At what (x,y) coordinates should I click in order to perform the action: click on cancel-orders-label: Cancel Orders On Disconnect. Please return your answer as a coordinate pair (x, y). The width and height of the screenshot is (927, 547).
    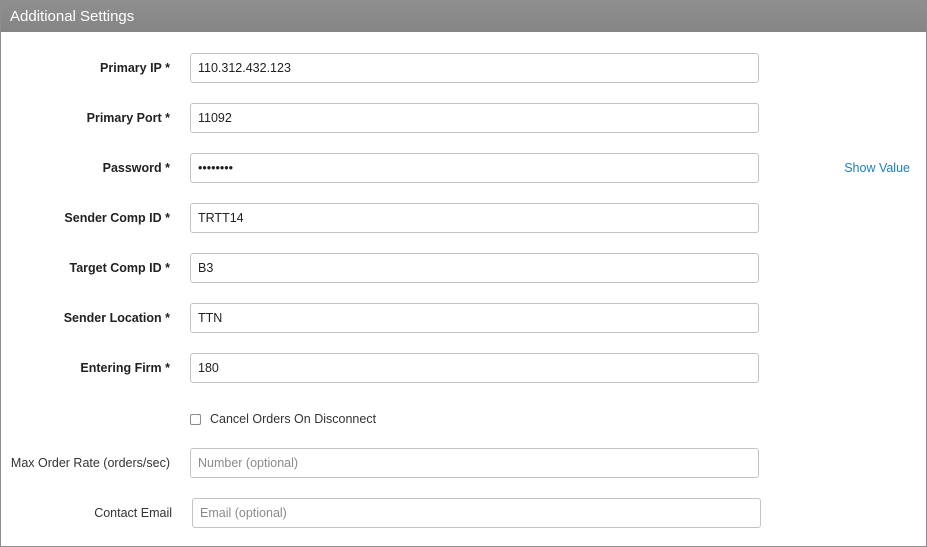
    Looking at the image, I should click on (293, 419).